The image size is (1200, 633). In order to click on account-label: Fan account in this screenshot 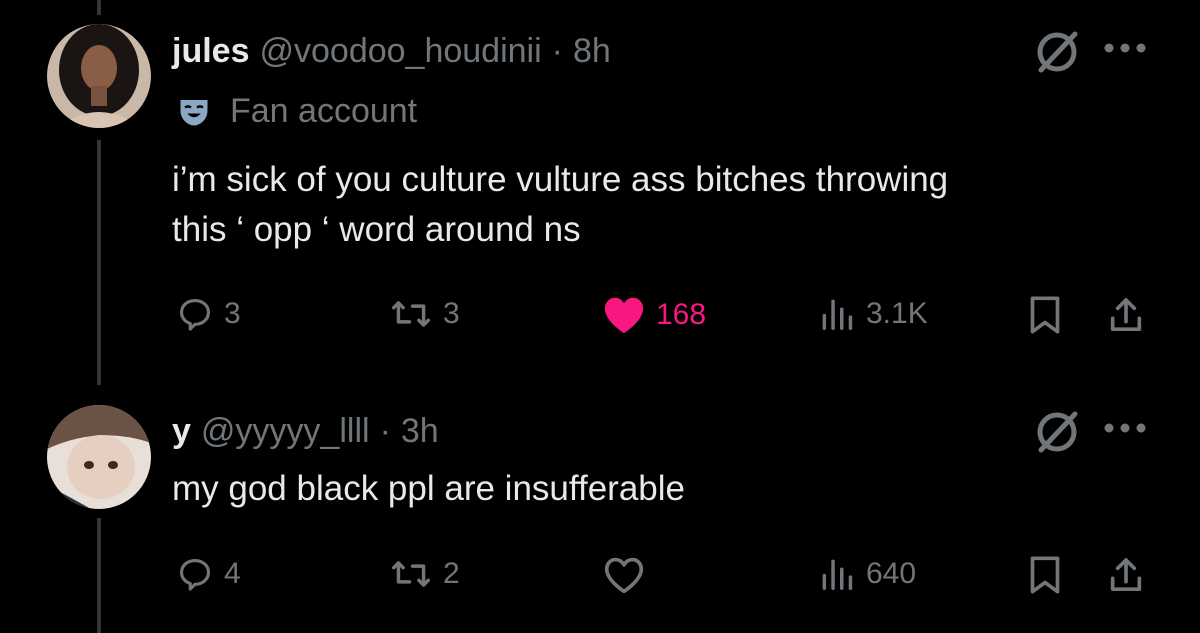, I will do `click(296, 111)`.